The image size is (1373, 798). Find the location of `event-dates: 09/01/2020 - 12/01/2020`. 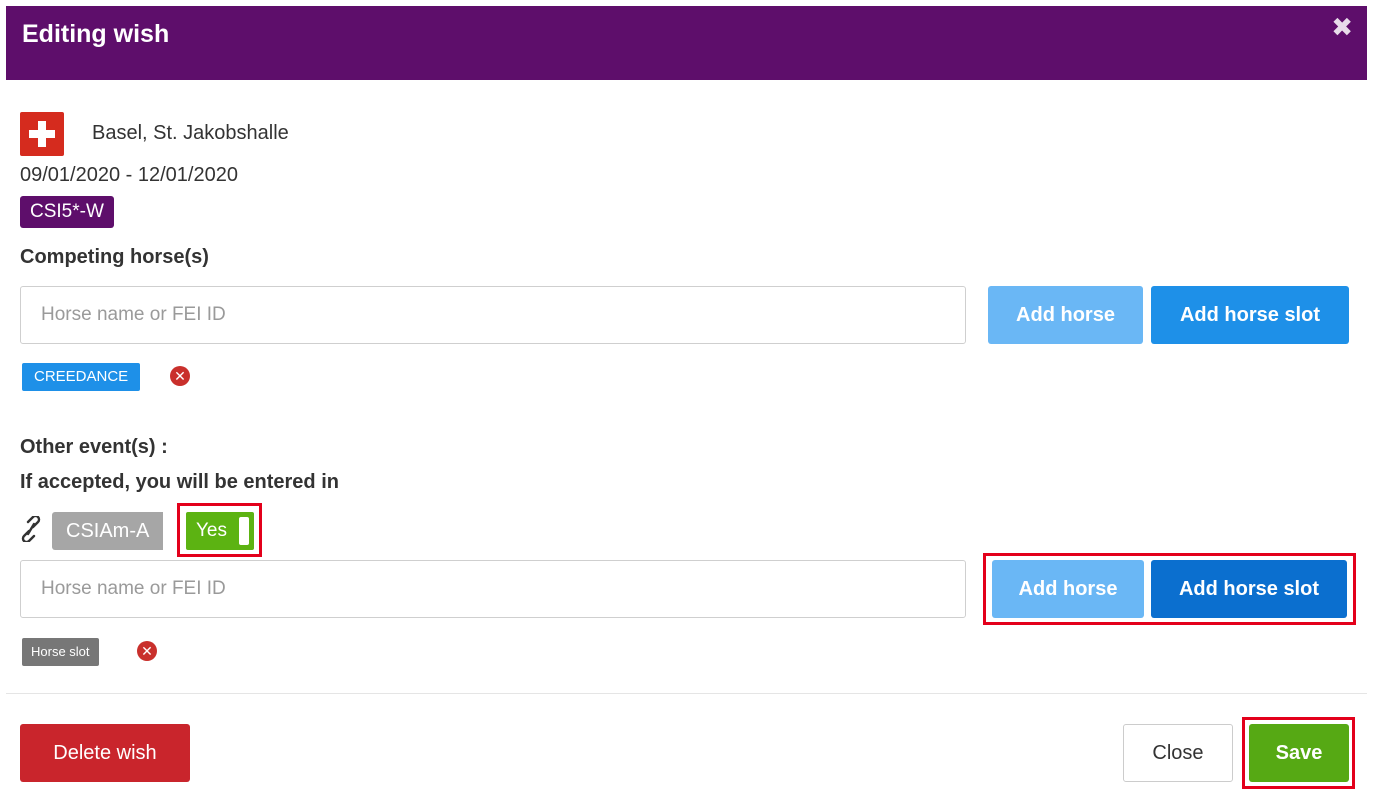

event-dates: 09/01/2020 - 12/01/2020 is located at coordinates (129, 175).